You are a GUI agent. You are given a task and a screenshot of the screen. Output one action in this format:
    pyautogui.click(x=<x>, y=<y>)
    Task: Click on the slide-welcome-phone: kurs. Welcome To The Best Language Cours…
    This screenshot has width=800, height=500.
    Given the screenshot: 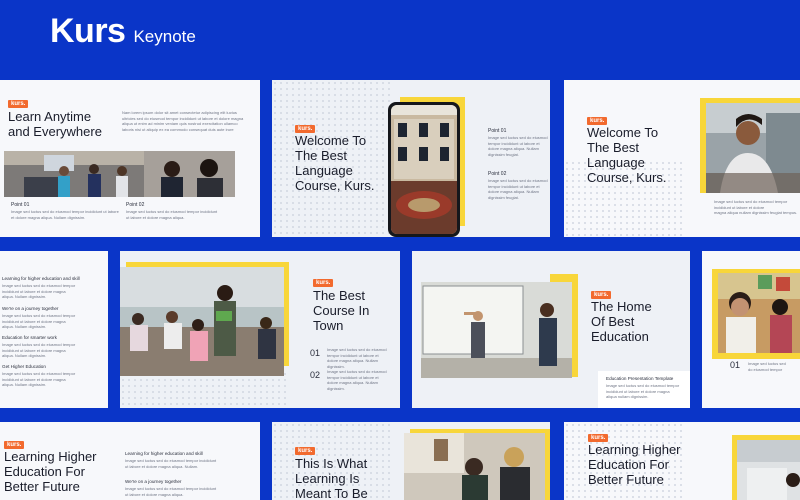 What is the action you would take?
    pyautogui.click(x=411, y=158)
    